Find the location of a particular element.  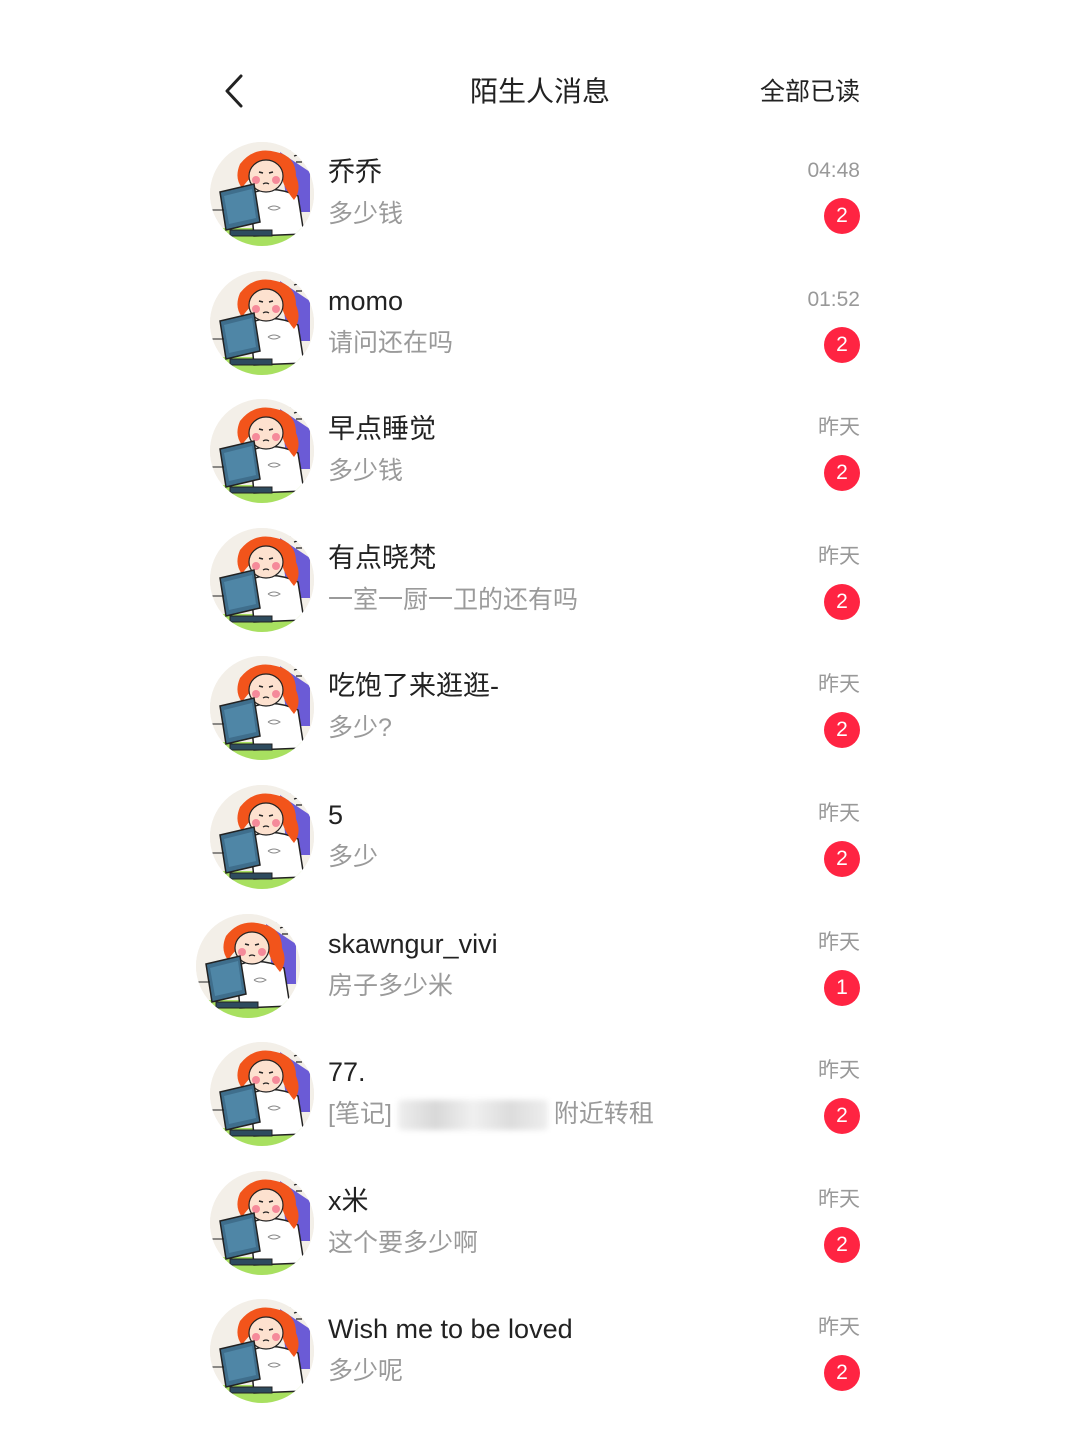

chevron-left-icon is located at coordinates (234, 91).